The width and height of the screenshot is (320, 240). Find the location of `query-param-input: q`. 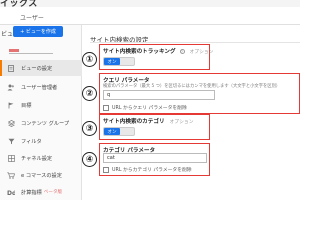

query-param-input: q is located at coordinates (159, 95).